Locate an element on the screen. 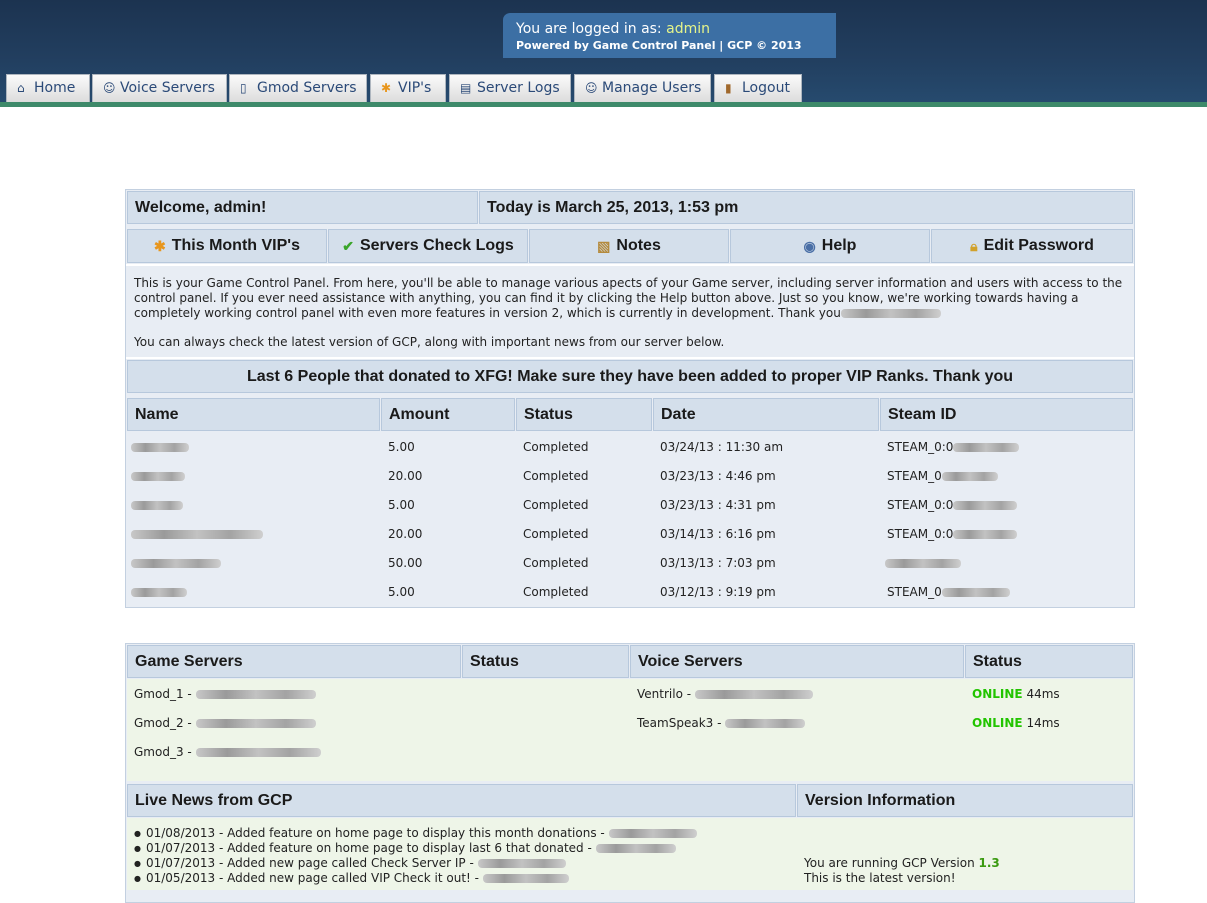  col-header-voice-servers: Voice Servers is located at coordinates (797, 661).